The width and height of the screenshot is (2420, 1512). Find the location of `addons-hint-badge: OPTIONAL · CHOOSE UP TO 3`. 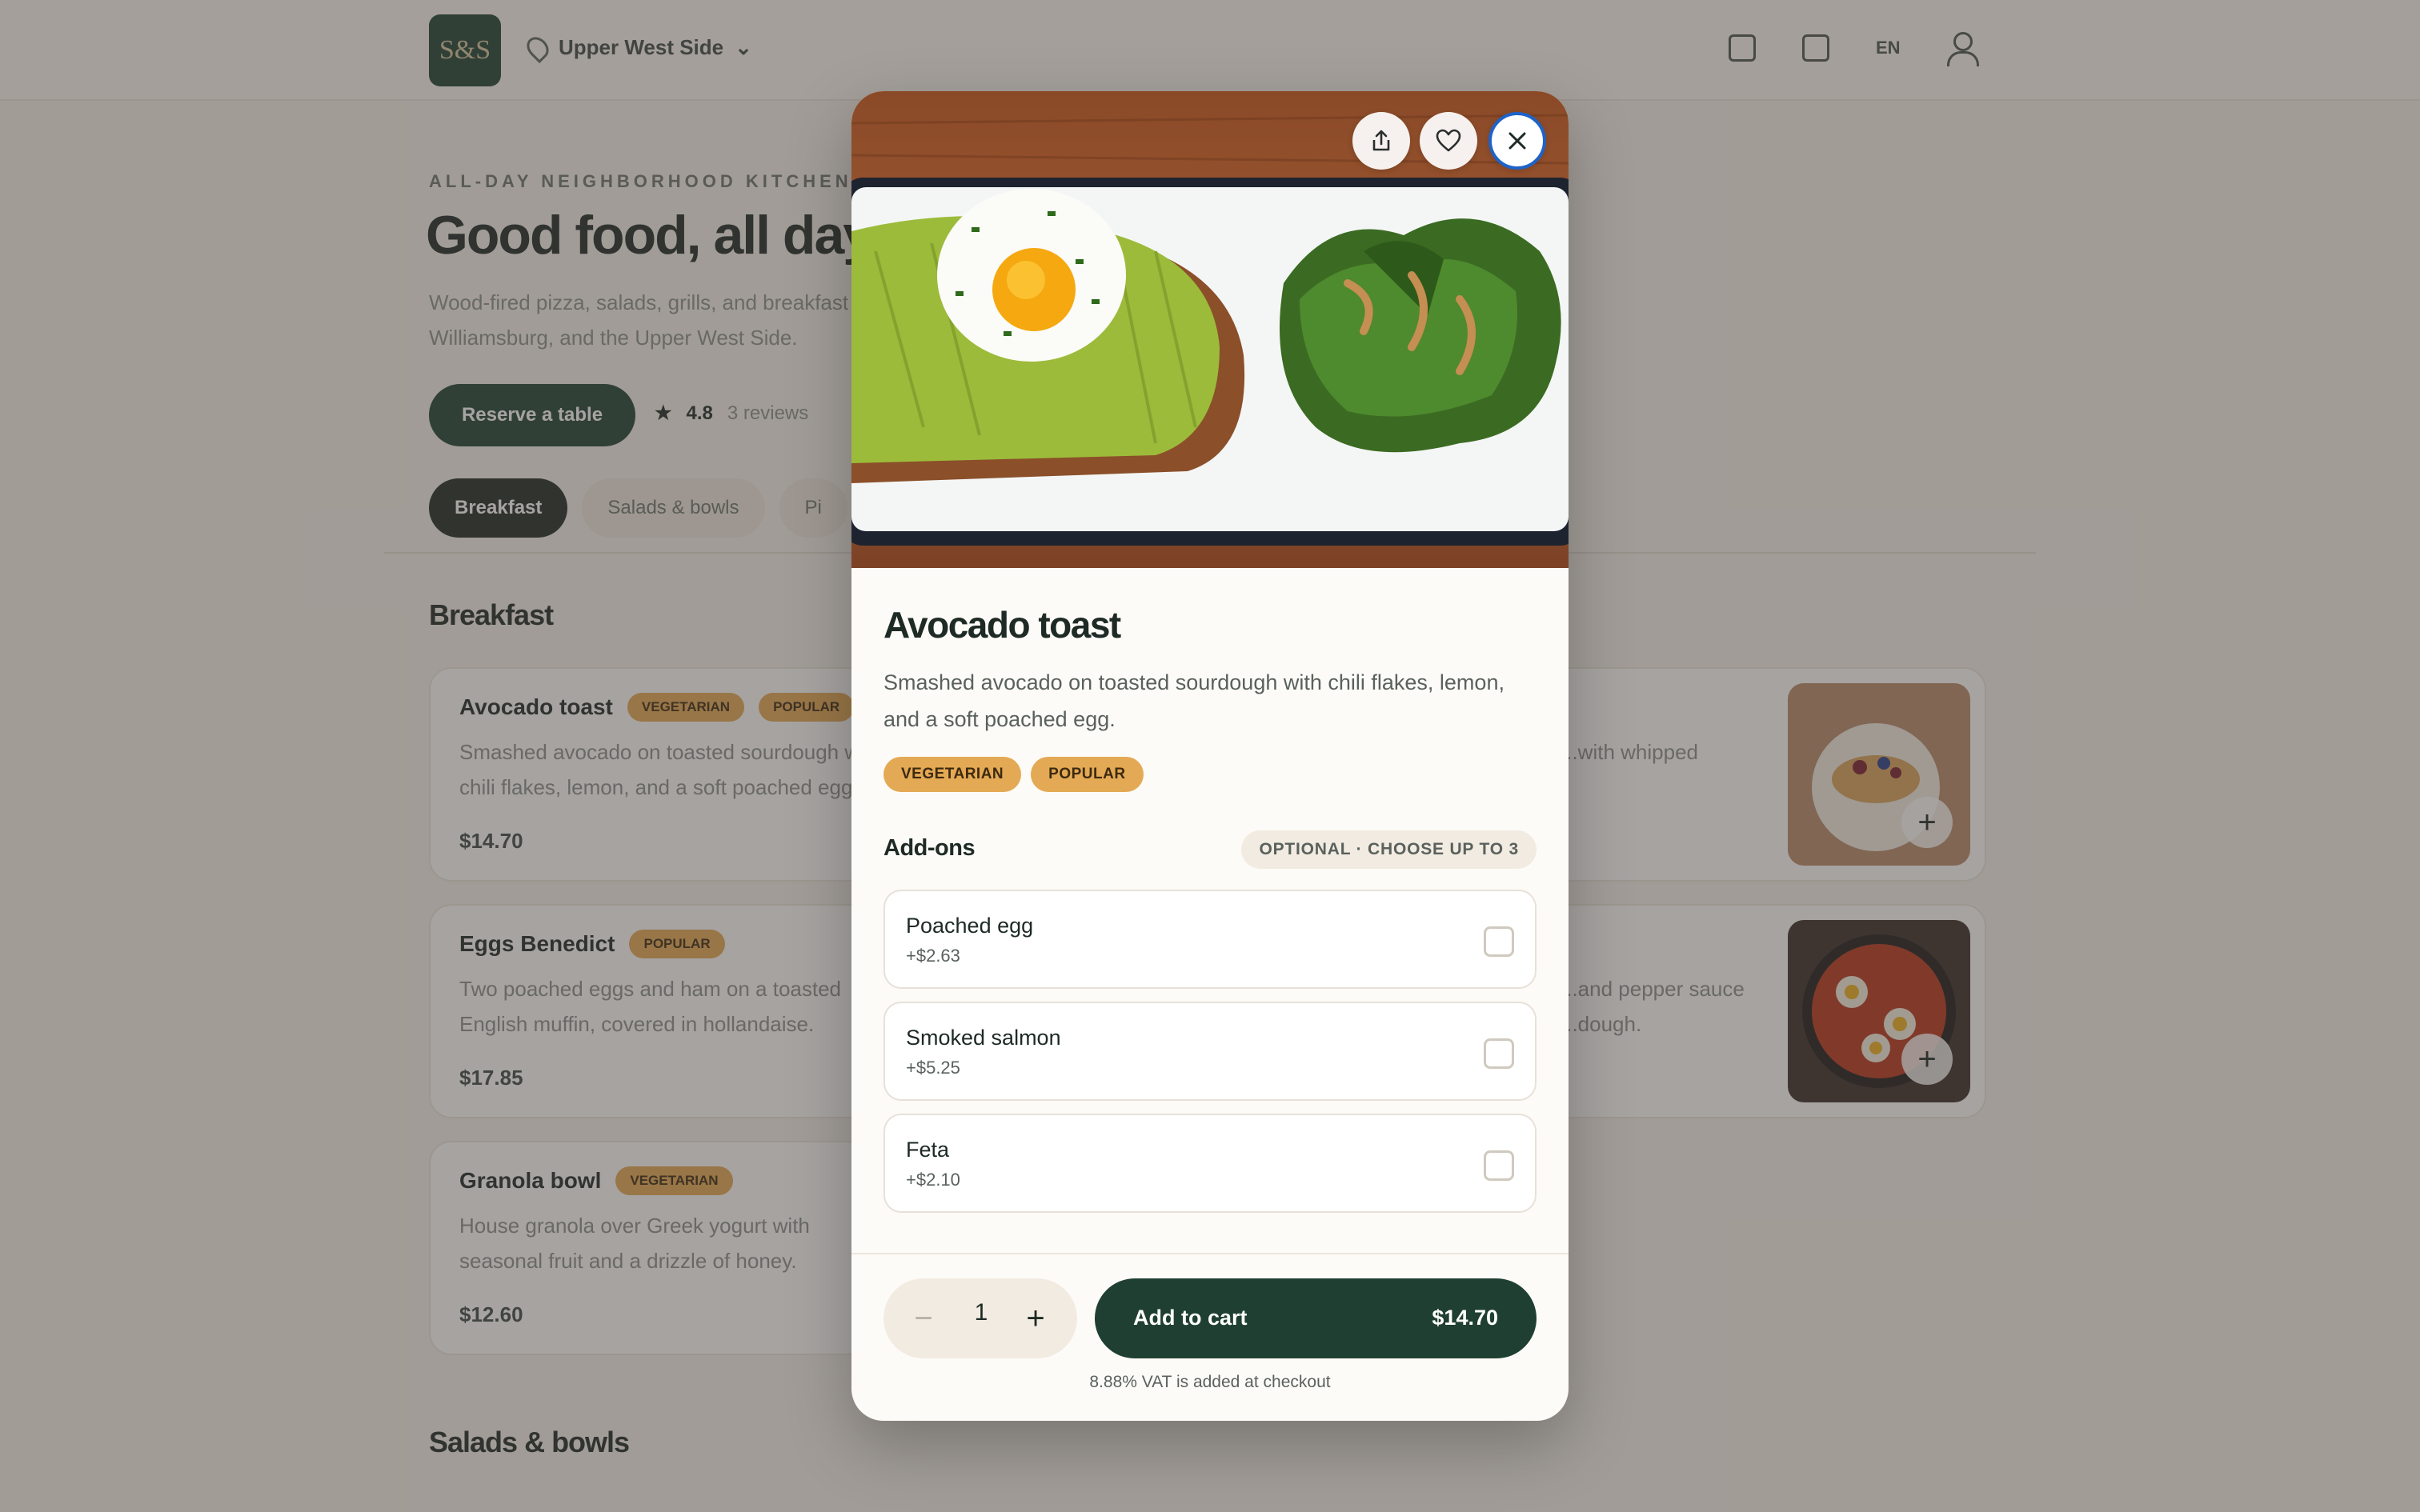

addons-hint-badge: OPTIONAL · CHOOSE UP TO 3 is located at coordinates (1389, 849).